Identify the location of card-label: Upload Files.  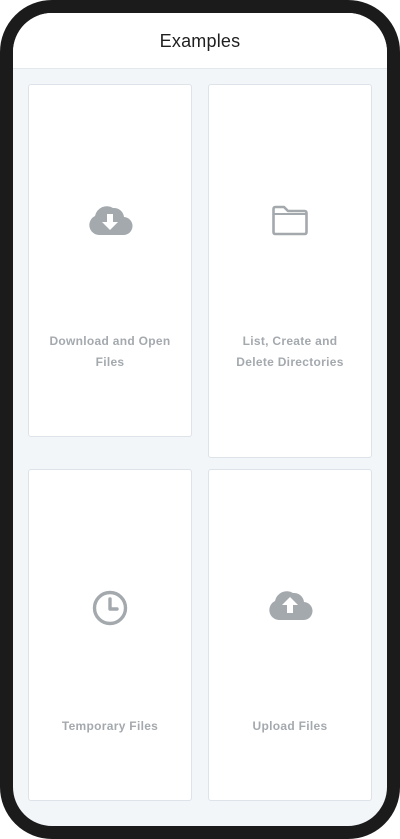
(290, 726).